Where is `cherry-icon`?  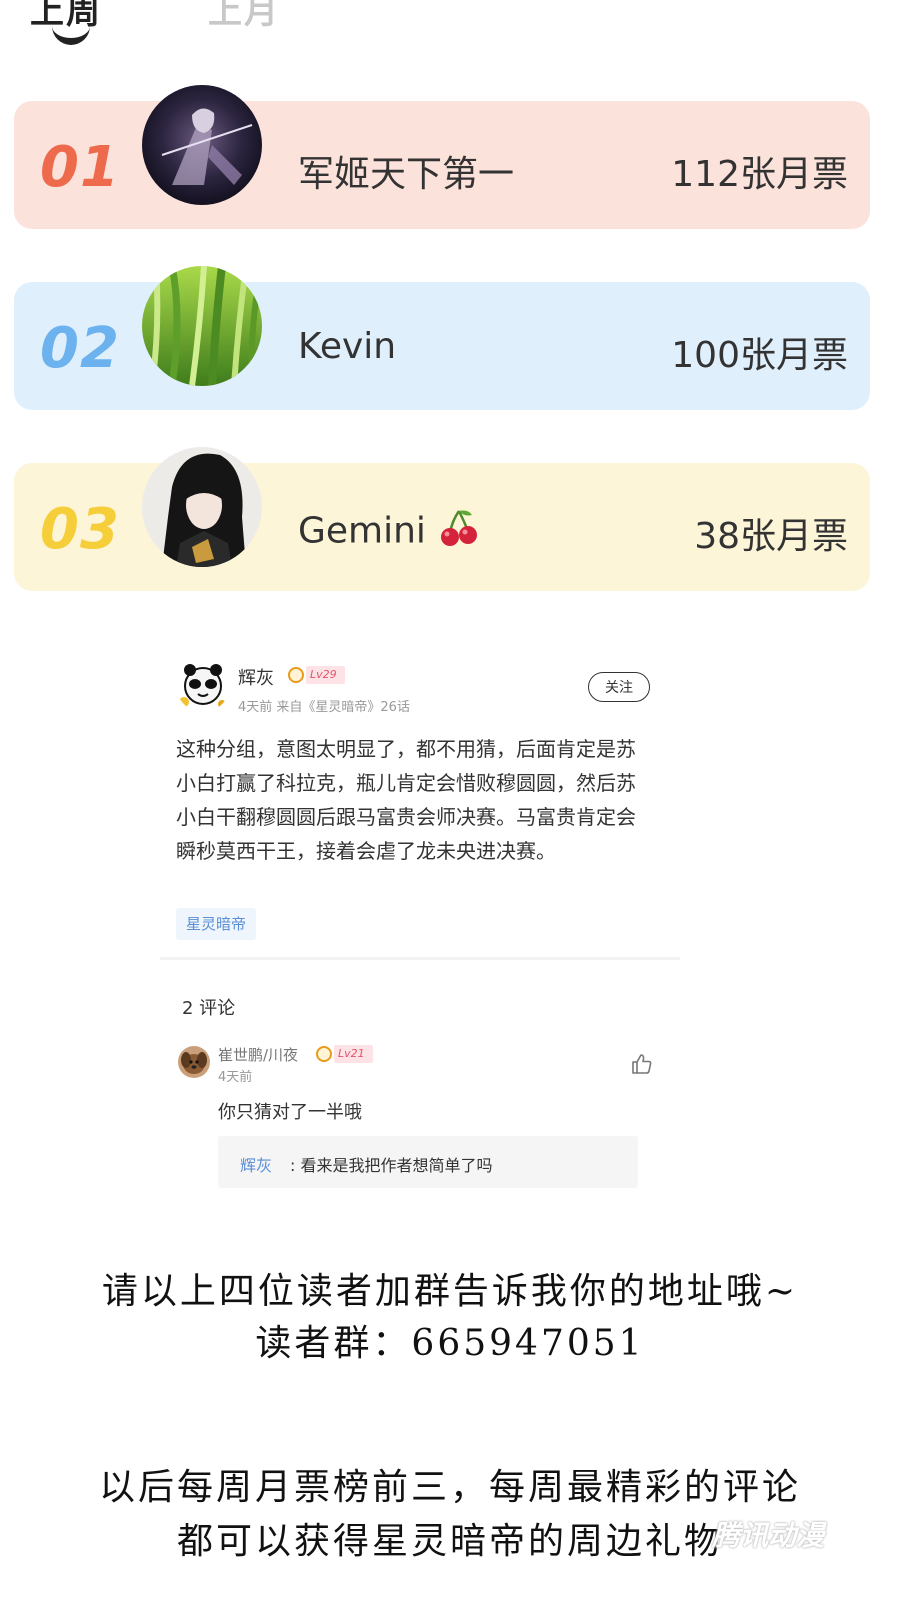
cherry-icon is located at coordinates (459, 532).